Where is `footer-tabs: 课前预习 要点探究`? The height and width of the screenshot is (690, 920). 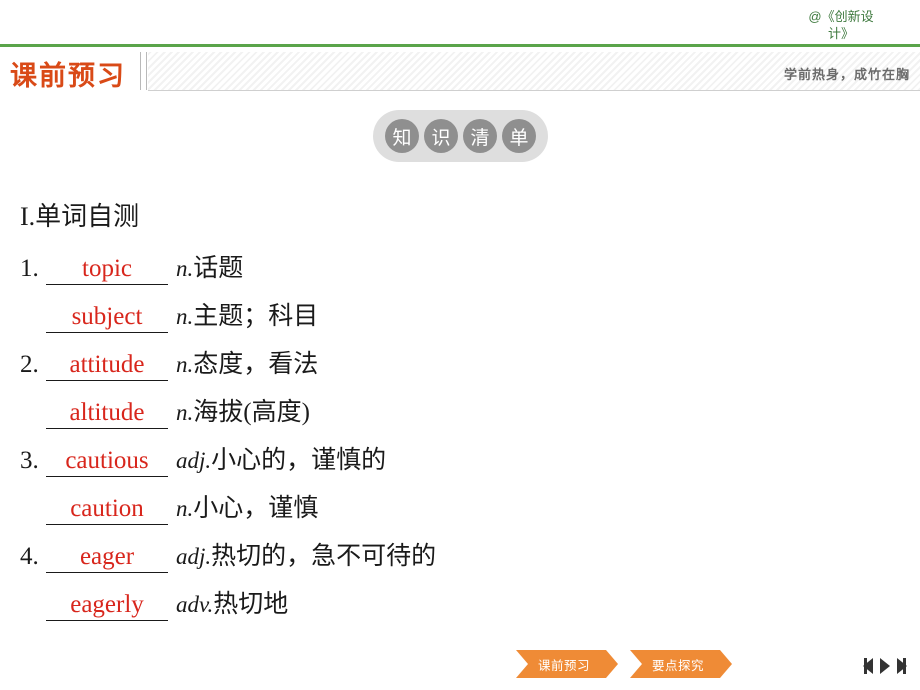
footer-tabs: 课前预习 要点探究 is located at coordinates (624, 664).